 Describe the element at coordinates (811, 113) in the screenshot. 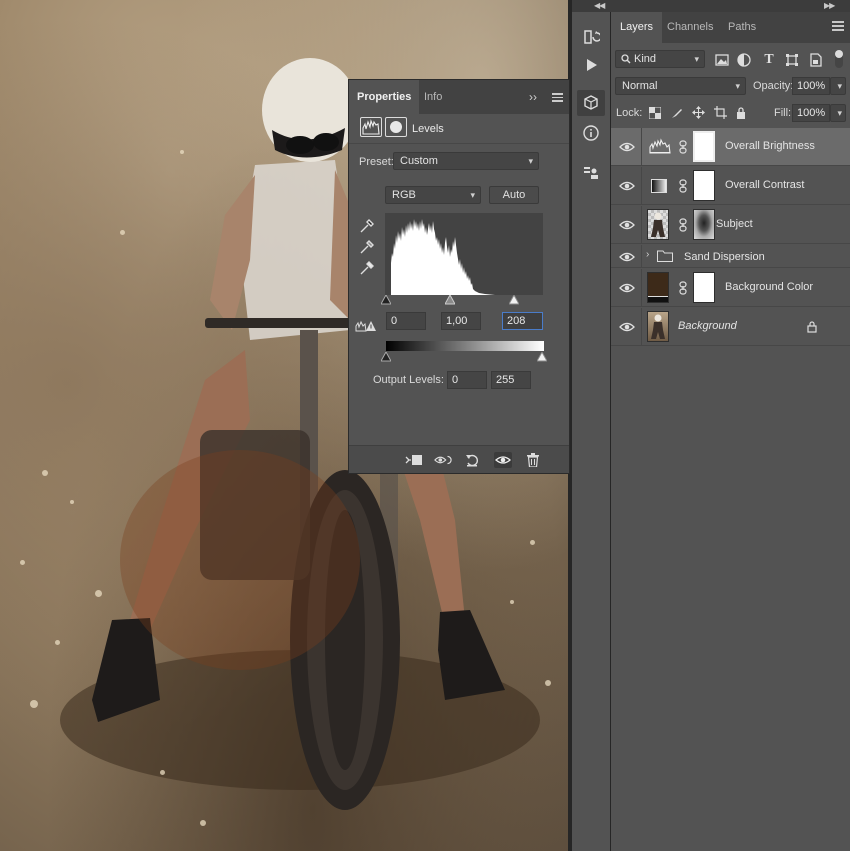

I see `fill-field: 100%` at that location.